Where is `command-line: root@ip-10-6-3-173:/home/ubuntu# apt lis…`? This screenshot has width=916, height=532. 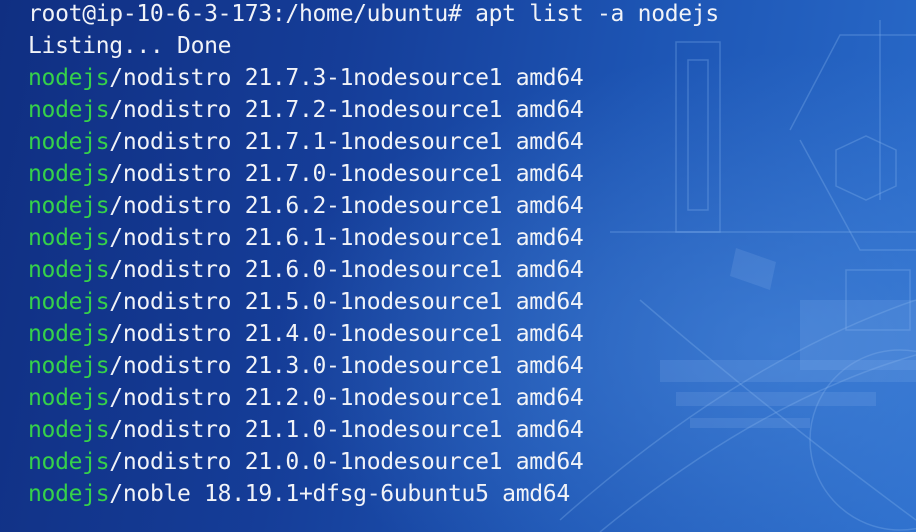
command-line: root@ip-10-6-3-173:/home/ubuntu# apt lis… is located at coordinates (468, 15).